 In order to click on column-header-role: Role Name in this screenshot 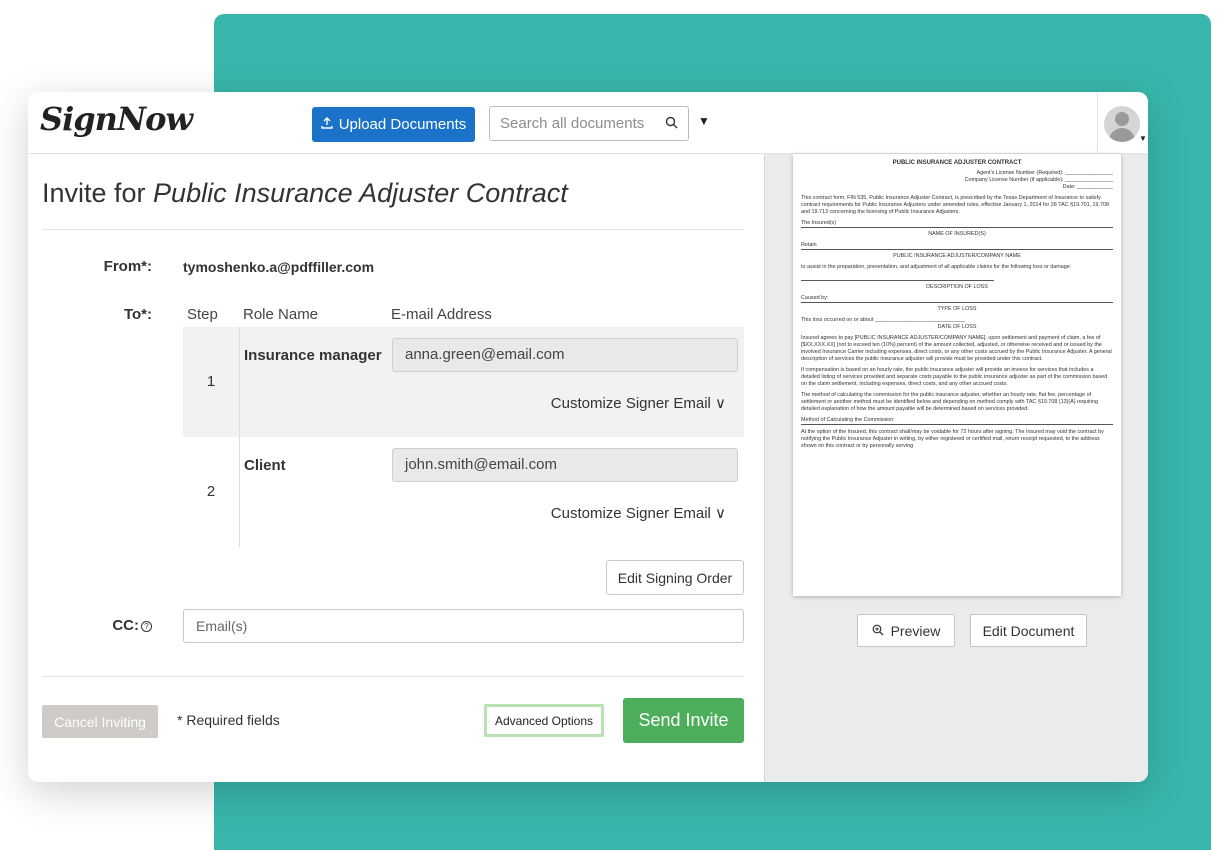, I will do `click(281, 314)`.